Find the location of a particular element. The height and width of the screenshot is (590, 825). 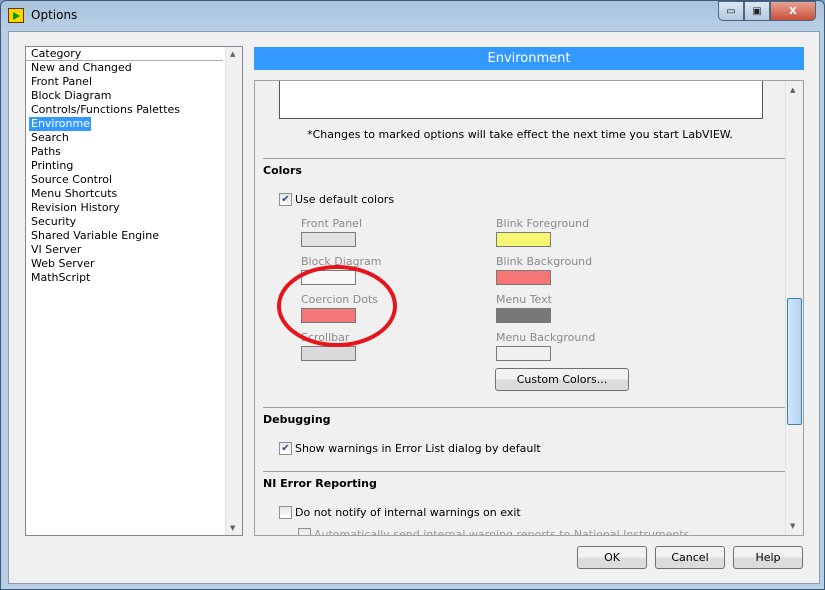

sidebar-item-new-and-changed: New and Changed is located at coordinates (124, 68).